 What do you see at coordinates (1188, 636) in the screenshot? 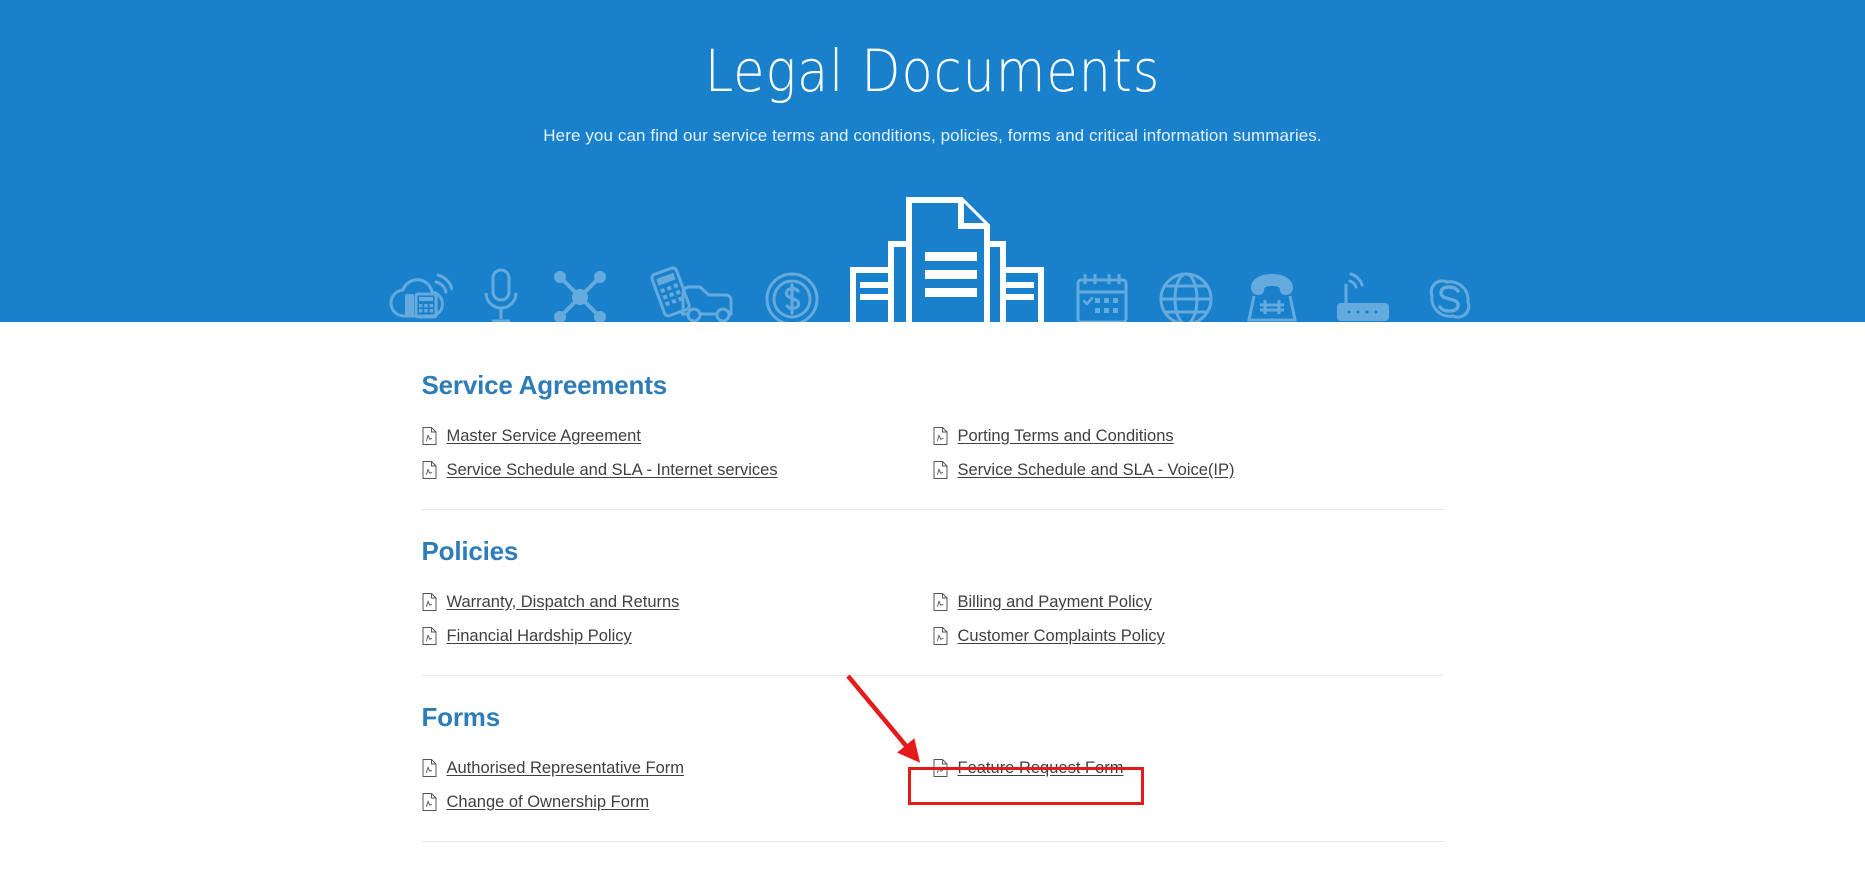
I see `doc-link-customer-complaints-policy: Customer Complaints Policy` at bounding box center [1188, 636].